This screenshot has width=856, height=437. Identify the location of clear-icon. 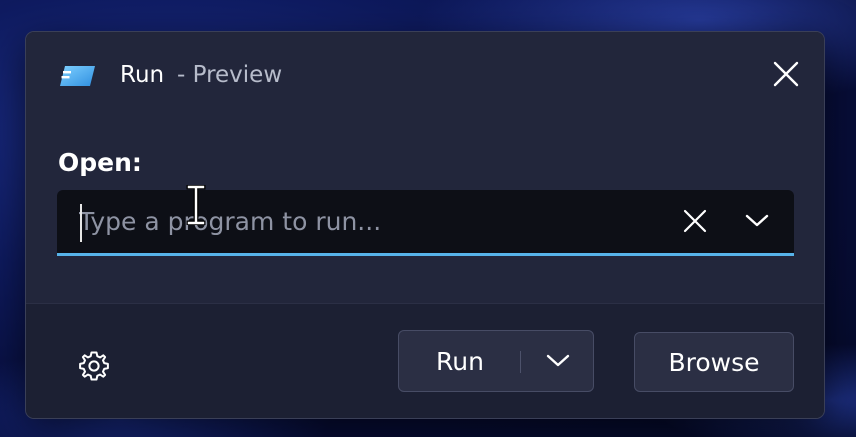
(695, 221).